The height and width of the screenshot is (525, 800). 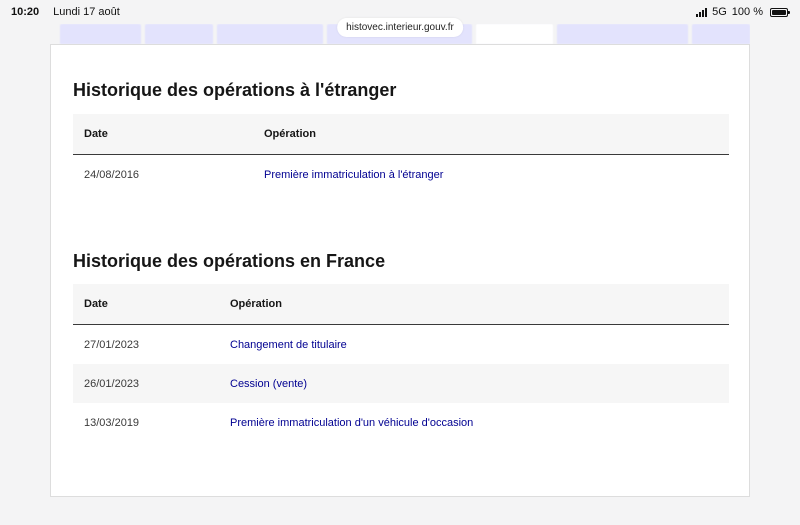 I want to click on battery-icon, so click(x=780, y=12).